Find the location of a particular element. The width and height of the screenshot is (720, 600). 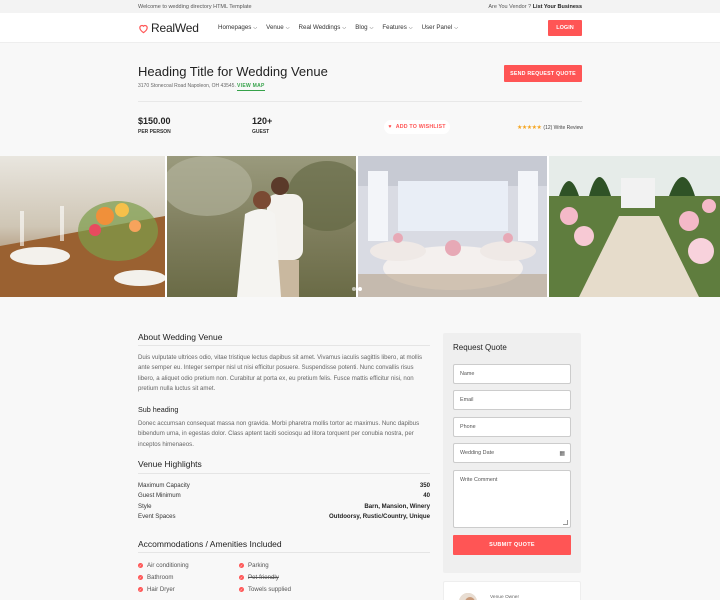

venue-address: 3170 Stonecoal Road Napoleon, OH 43545. is located at coordinates (187, 86).